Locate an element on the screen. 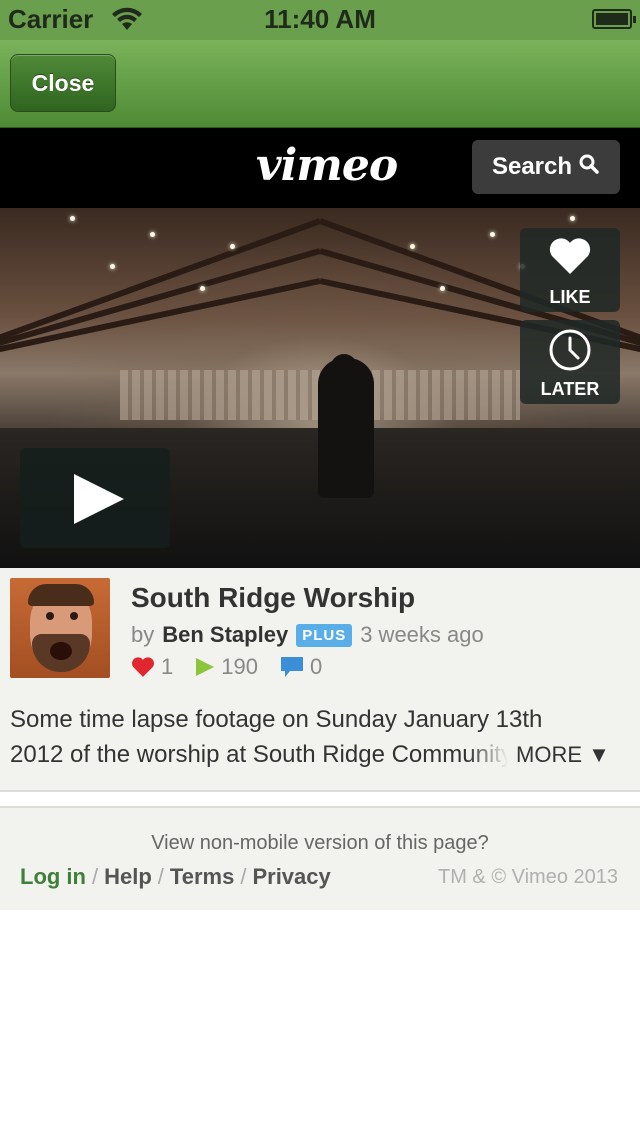 The height and width of the screenshot is (1136, 640). comments-count: 0 is located at coordinates (316, 666).